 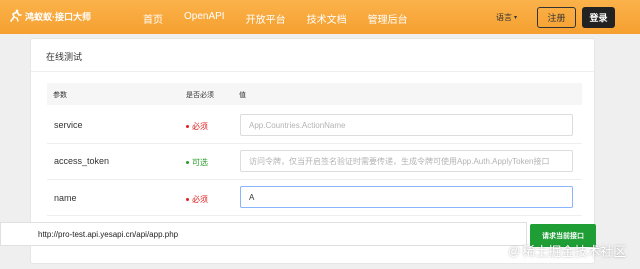 What do you see at coordinates (598, 17) in the screenshot?
I see `login-button: 登录` at bounding box center [598, 17].